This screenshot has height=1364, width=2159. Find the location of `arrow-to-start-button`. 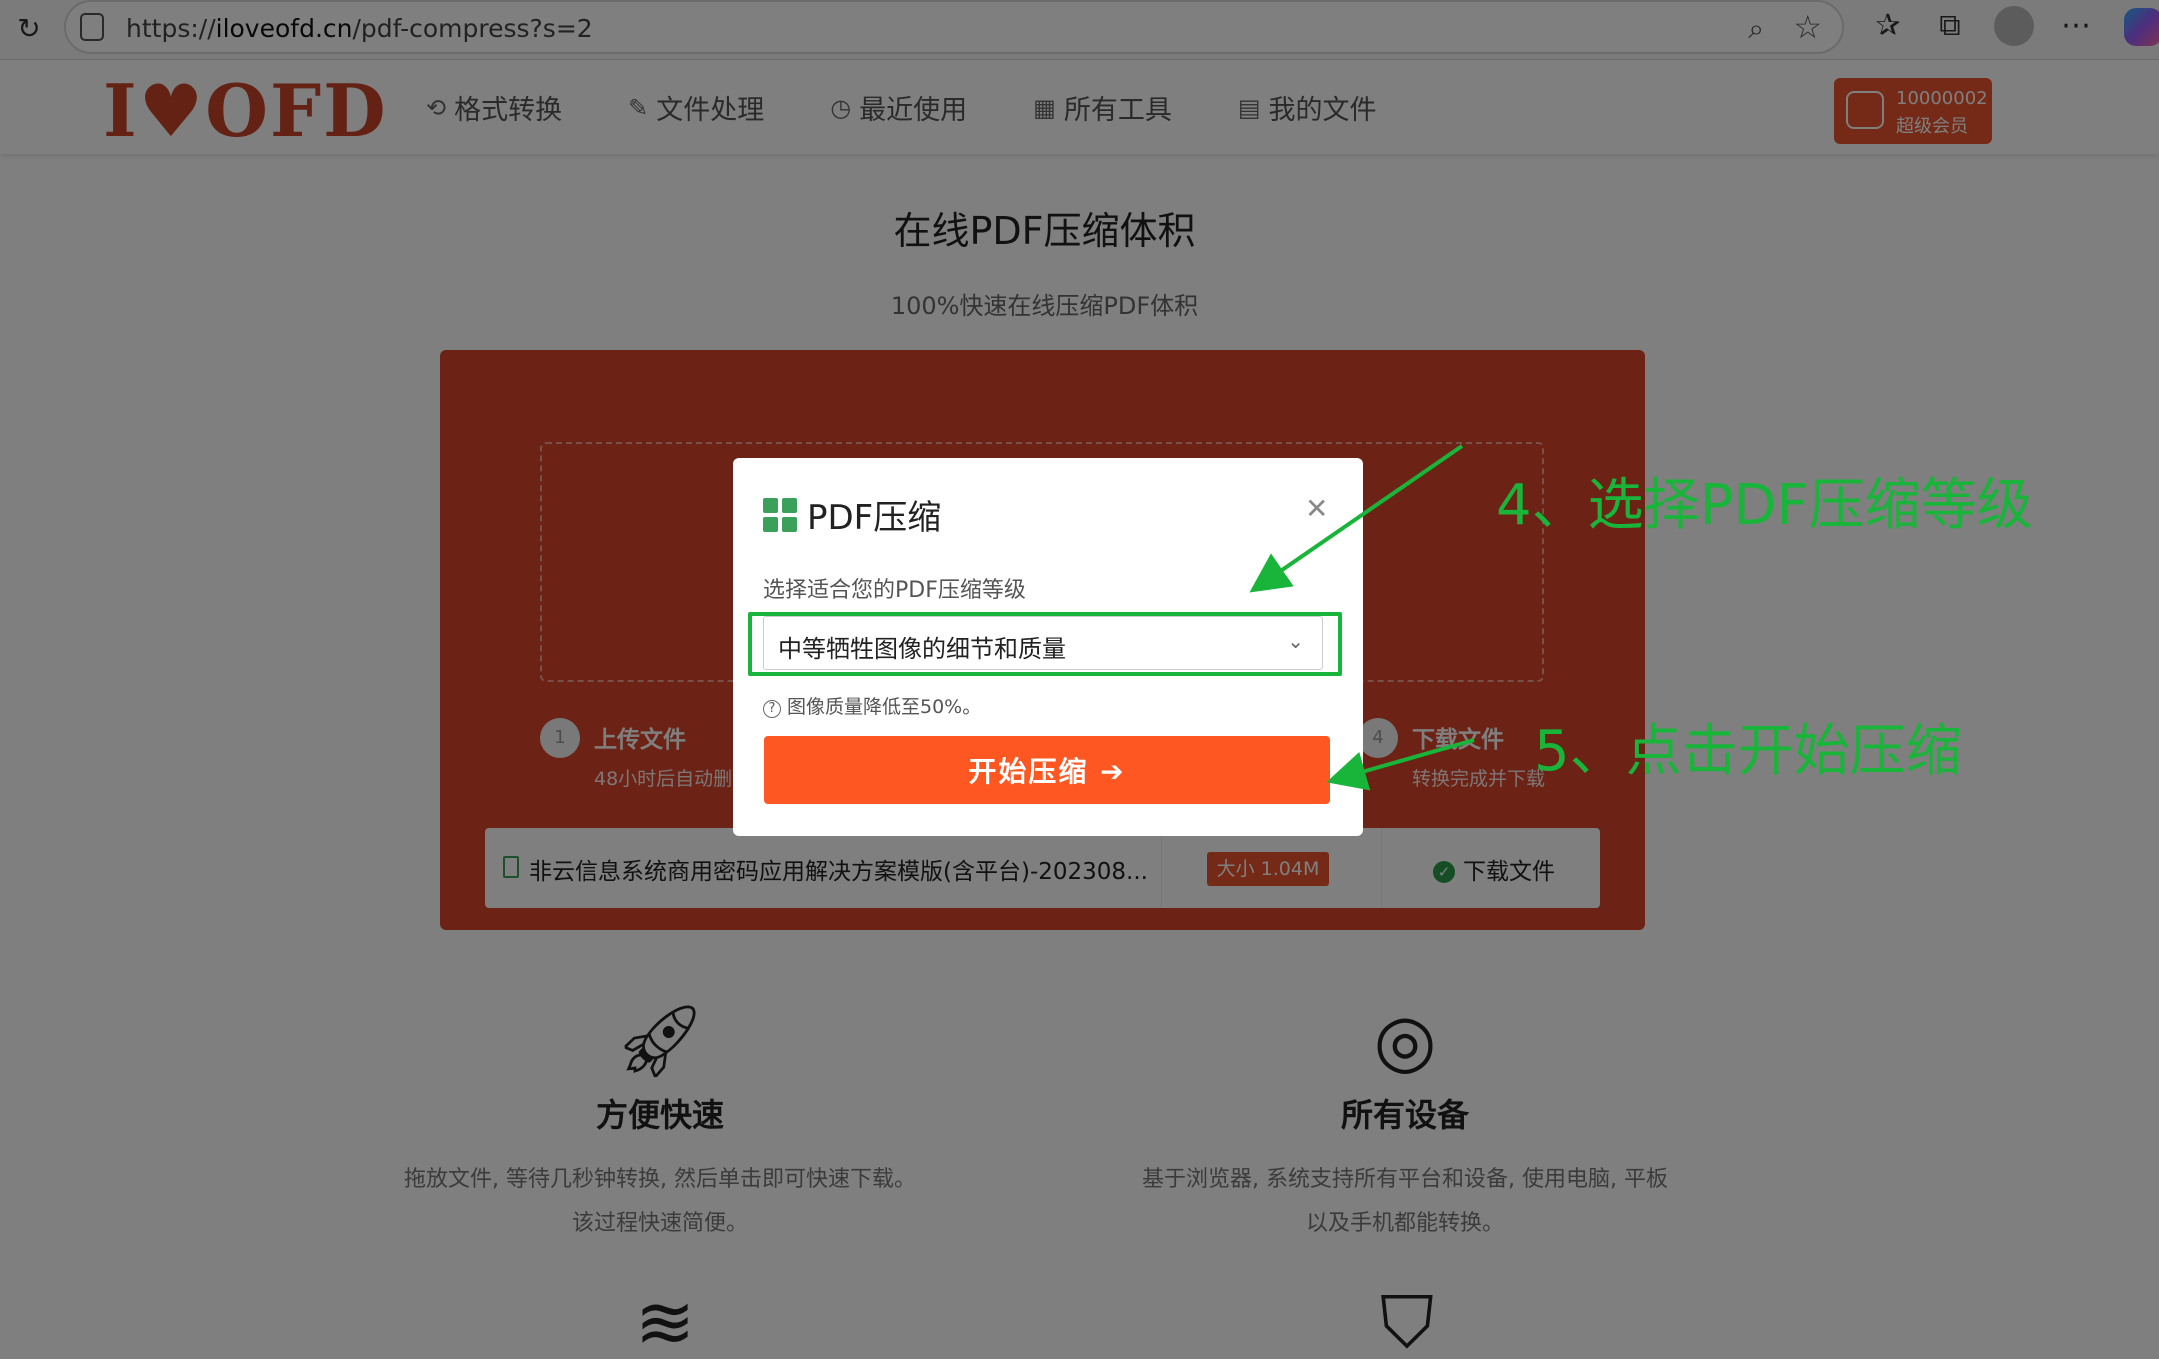

arrow-to-start-button is located at coordinates (1400, 764).